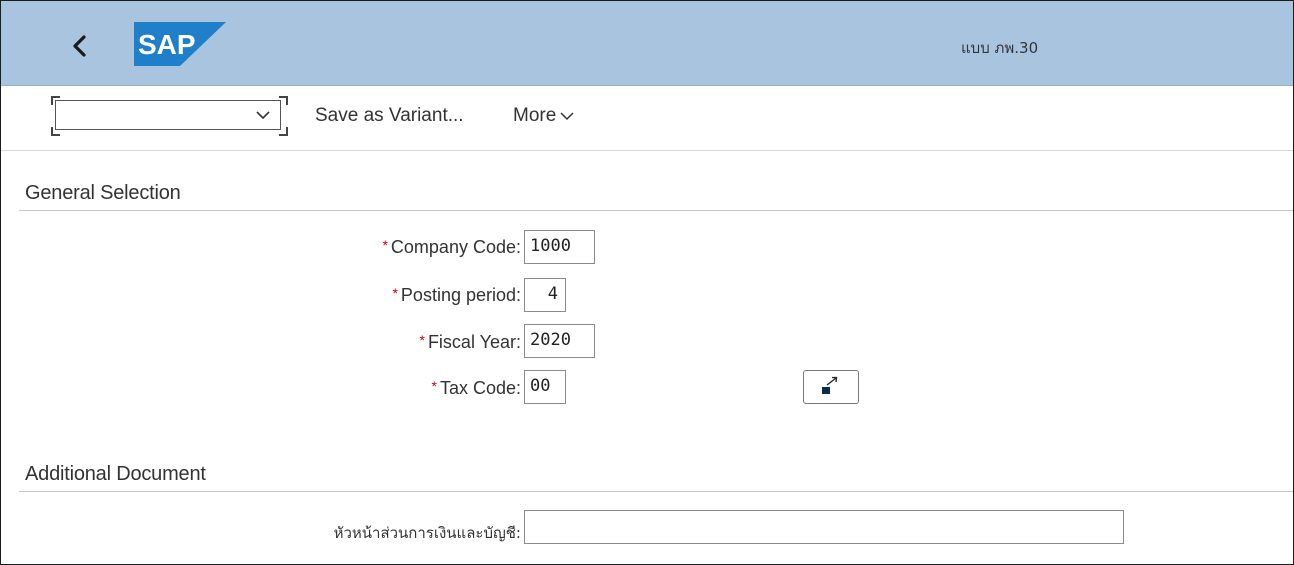  What do you see at coordinates (1000, 48) in the screenshot?
I see `app-title: แบบ ภพ.30` at bounding box center [1000, 48].